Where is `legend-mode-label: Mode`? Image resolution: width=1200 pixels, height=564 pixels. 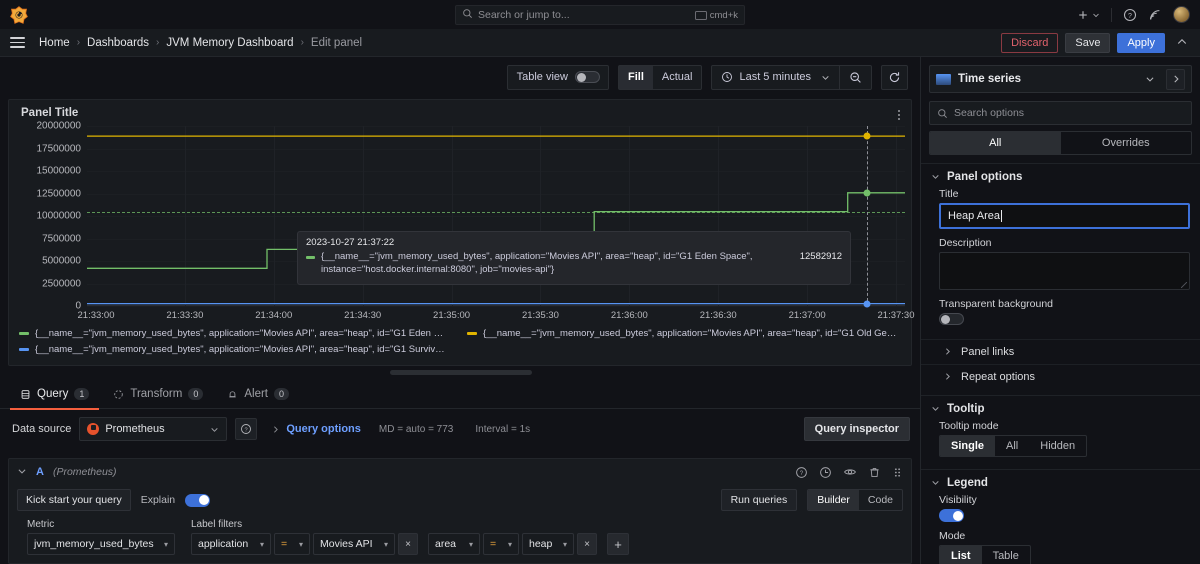
legend-mode-label: Mode is located at coordinates (952, 536).